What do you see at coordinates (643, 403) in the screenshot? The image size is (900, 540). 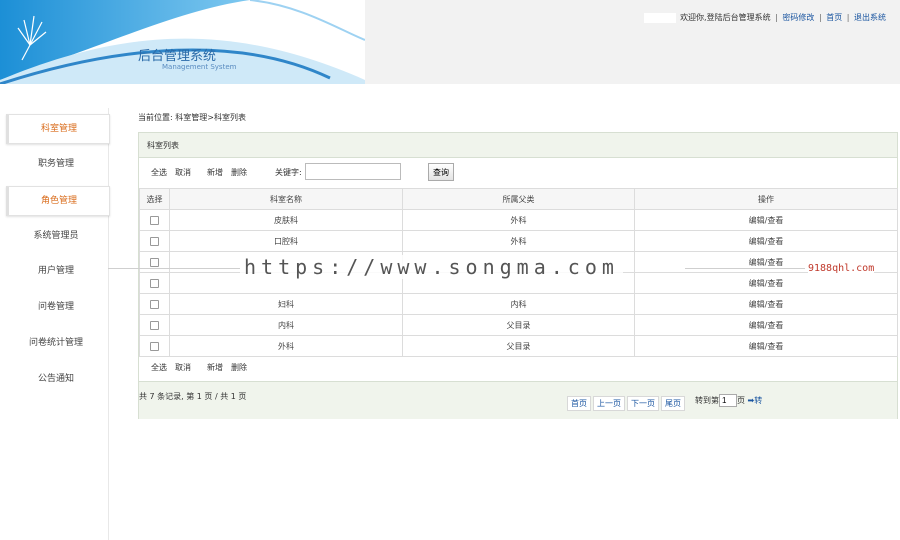 I see `next-page-button: 下一页` at bounding box center [643, 403].